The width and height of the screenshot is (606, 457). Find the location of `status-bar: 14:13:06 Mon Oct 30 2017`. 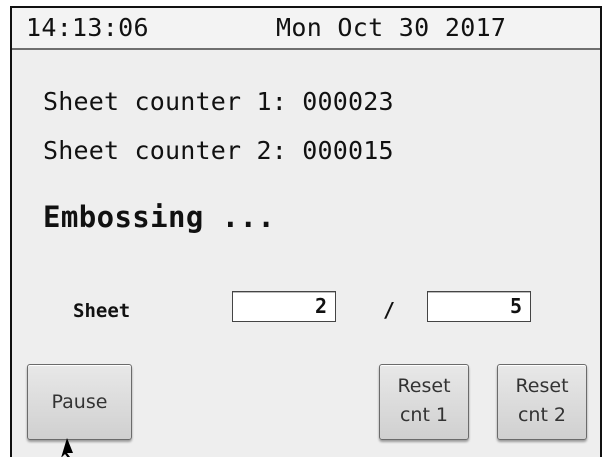

status-bar: 14:13:06 Mon Oct 30 2017 is located at coordinates (306, 28).